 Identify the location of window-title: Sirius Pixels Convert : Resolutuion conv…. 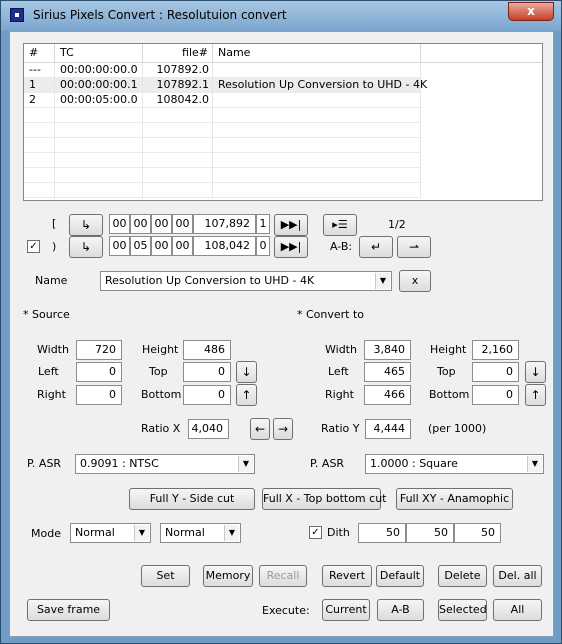
(160, 15).